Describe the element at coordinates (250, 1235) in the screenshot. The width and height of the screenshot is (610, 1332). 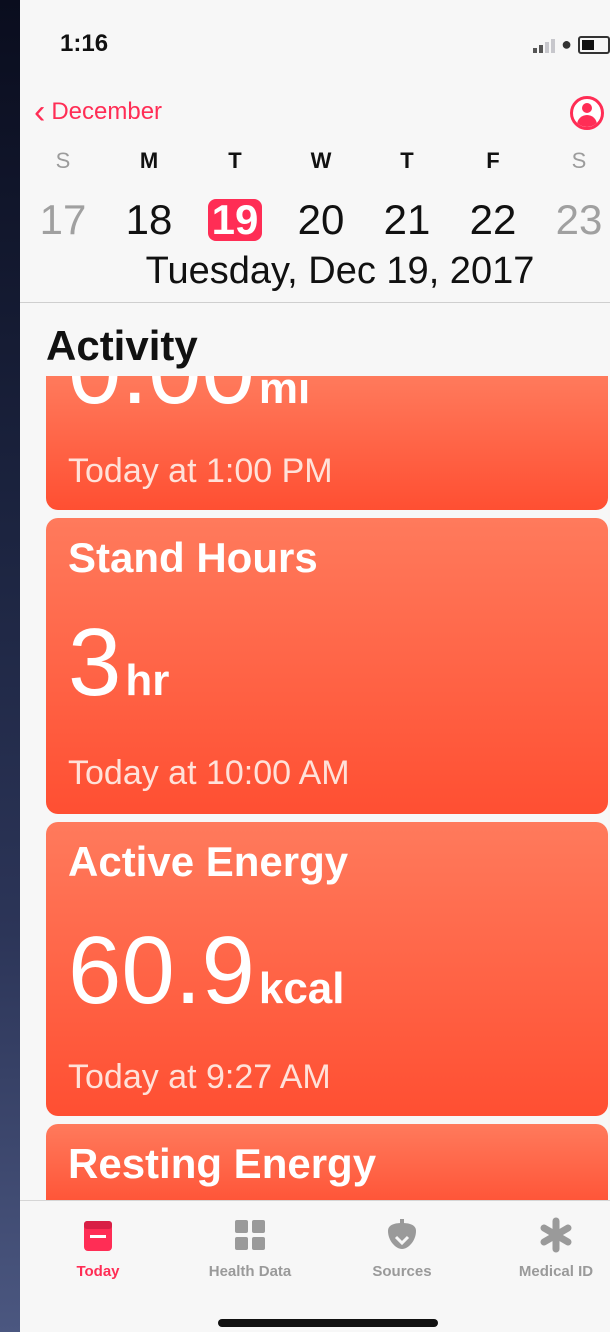
I see `health-data-icon` at that location.